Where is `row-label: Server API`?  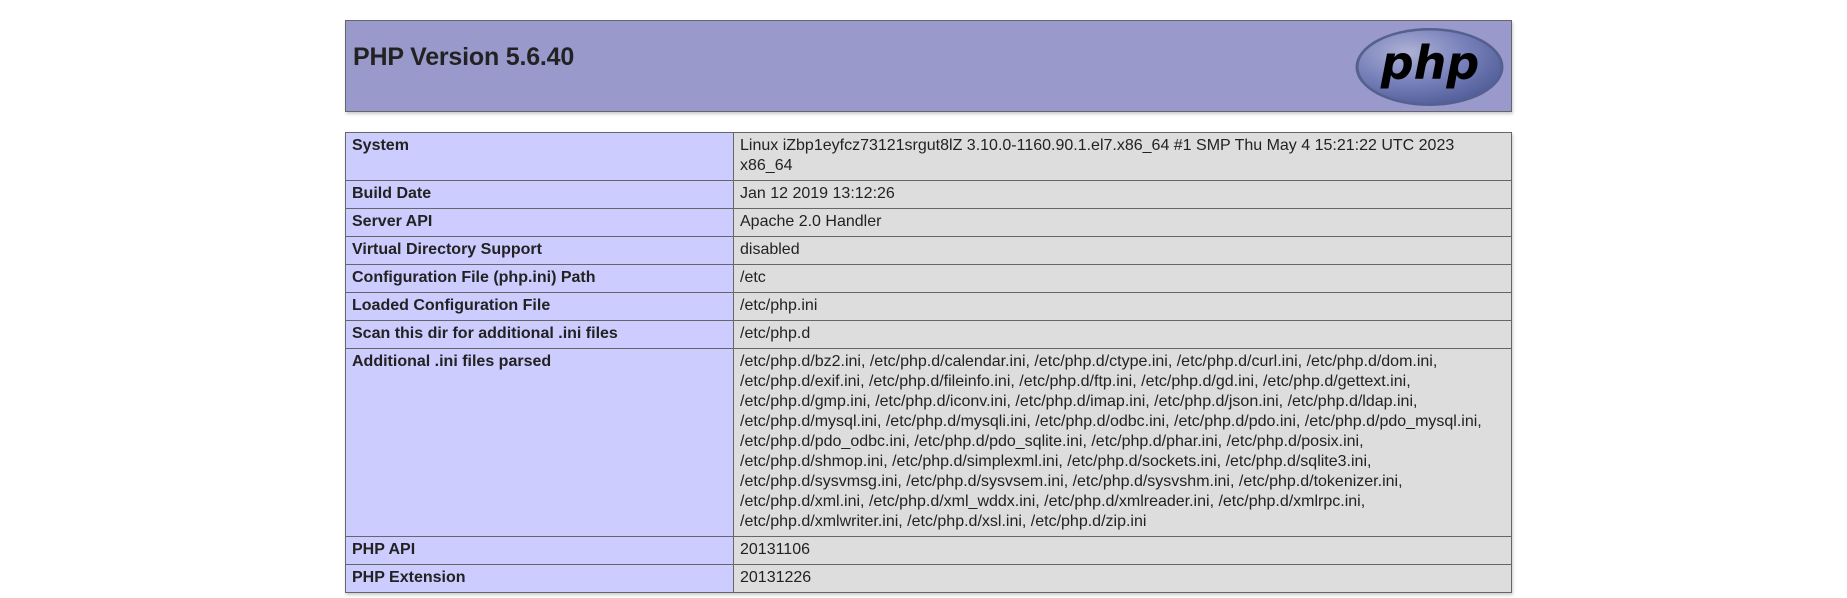
row-label: Server API is located at coordinates (539, 222).